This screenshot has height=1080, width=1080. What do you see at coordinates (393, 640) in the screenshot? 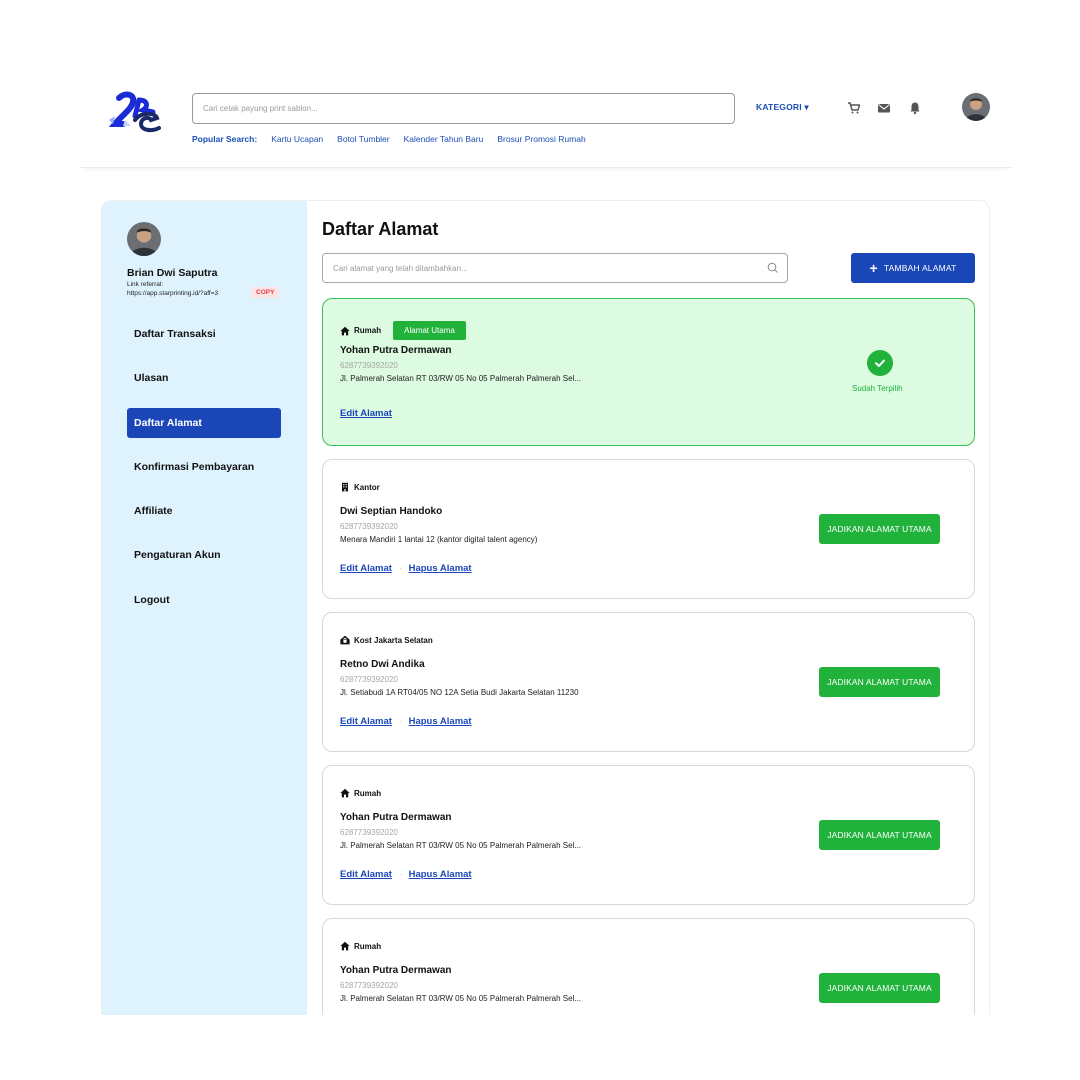
I see `address-type-label: Kost Jakarta Selatan` at bounding box center [393, 640].